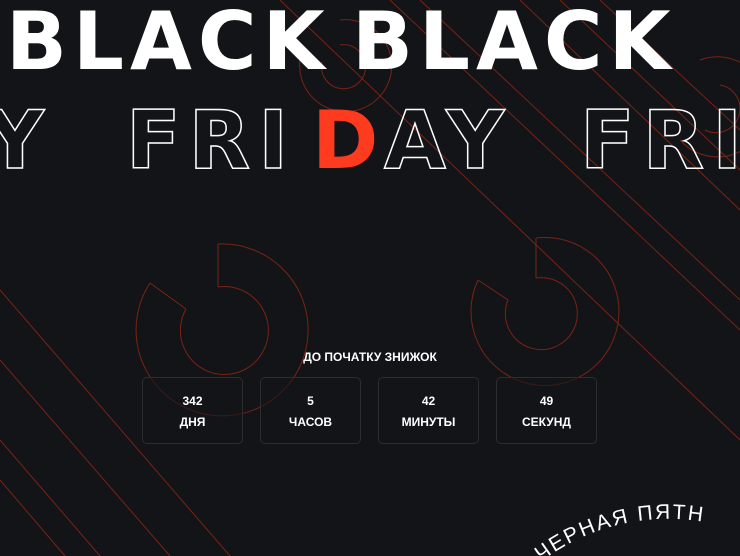 The width and height of the screenshot is (740, 556). I want to click on badge-text: ЧЕРНАЯ ПЯТН, so click(619, 528).